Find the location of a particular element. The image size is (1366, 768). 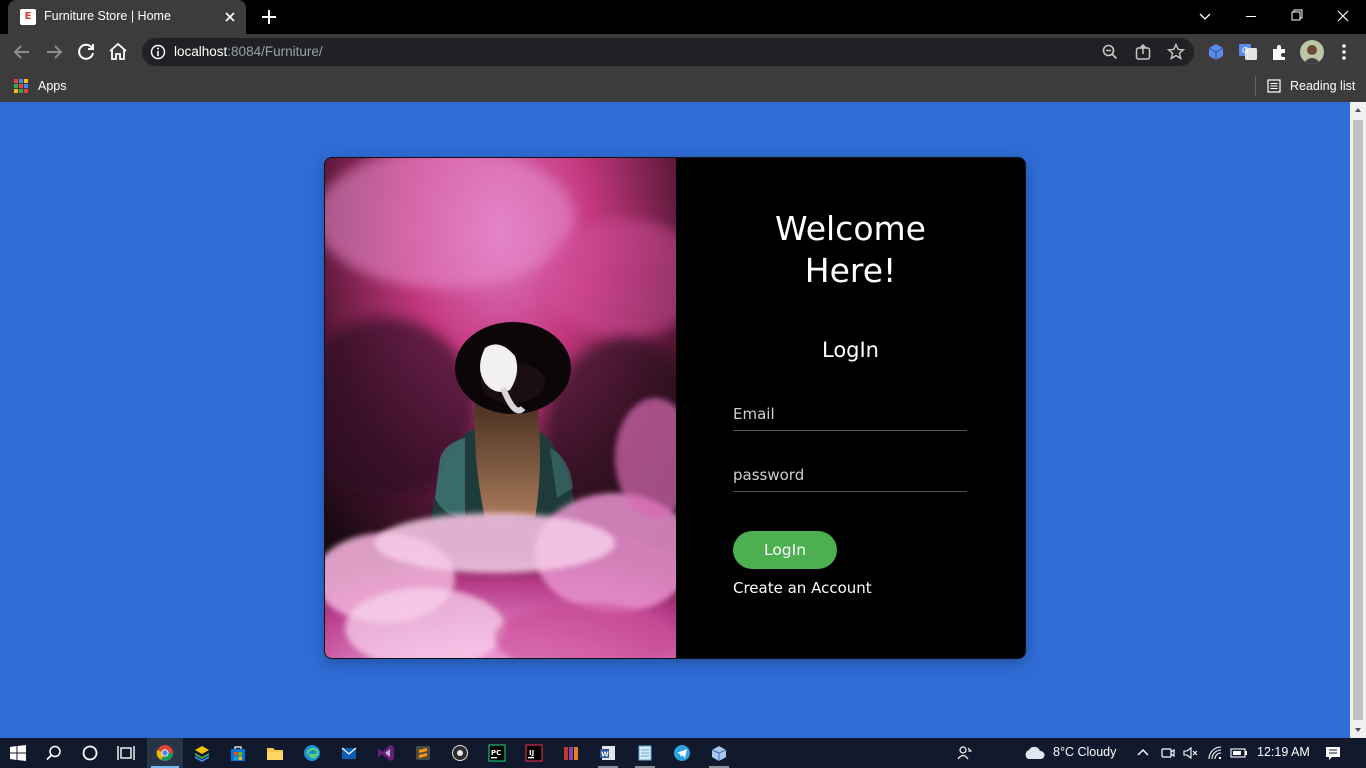

minimize-window-icon is located at coordinates (1251, 17).